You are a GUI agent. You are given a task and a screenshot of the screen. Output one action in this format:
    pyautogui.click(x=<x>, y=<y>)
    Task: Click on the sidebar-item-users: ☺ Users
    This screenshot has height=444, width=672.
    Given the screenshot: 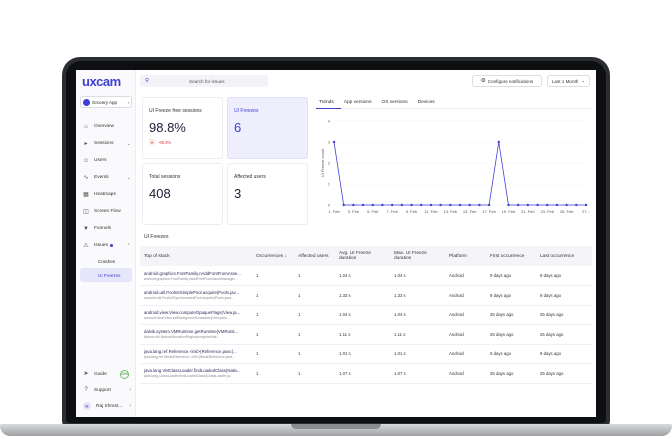 What is the action you would take?
    pyautogui.click(x=106, y=160)
    